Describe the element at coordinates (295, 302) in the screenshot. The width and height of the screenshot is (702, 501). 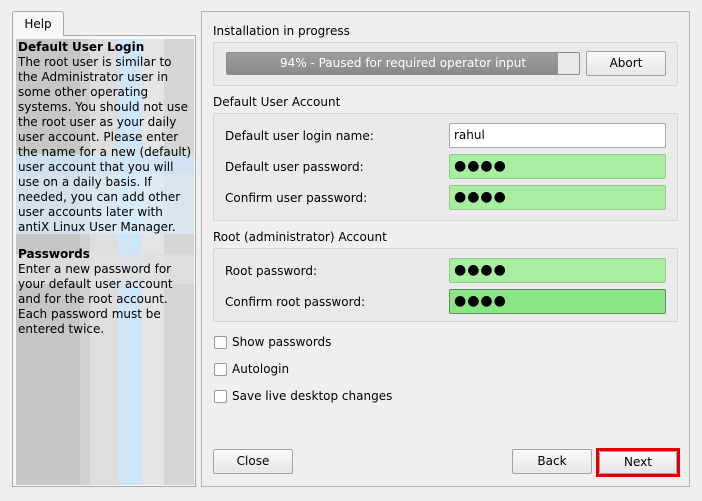
I see `confirm-root-password-label: Confirm root password:` at that location.